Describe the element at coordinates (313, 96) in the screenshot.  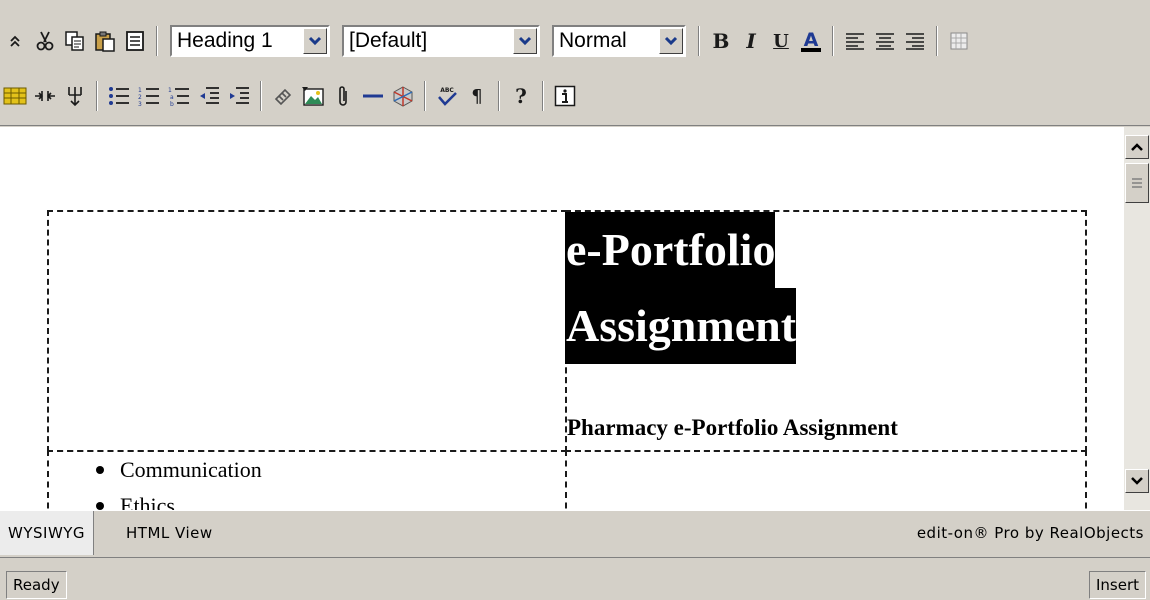
I see `insert-image-icon` at that location.